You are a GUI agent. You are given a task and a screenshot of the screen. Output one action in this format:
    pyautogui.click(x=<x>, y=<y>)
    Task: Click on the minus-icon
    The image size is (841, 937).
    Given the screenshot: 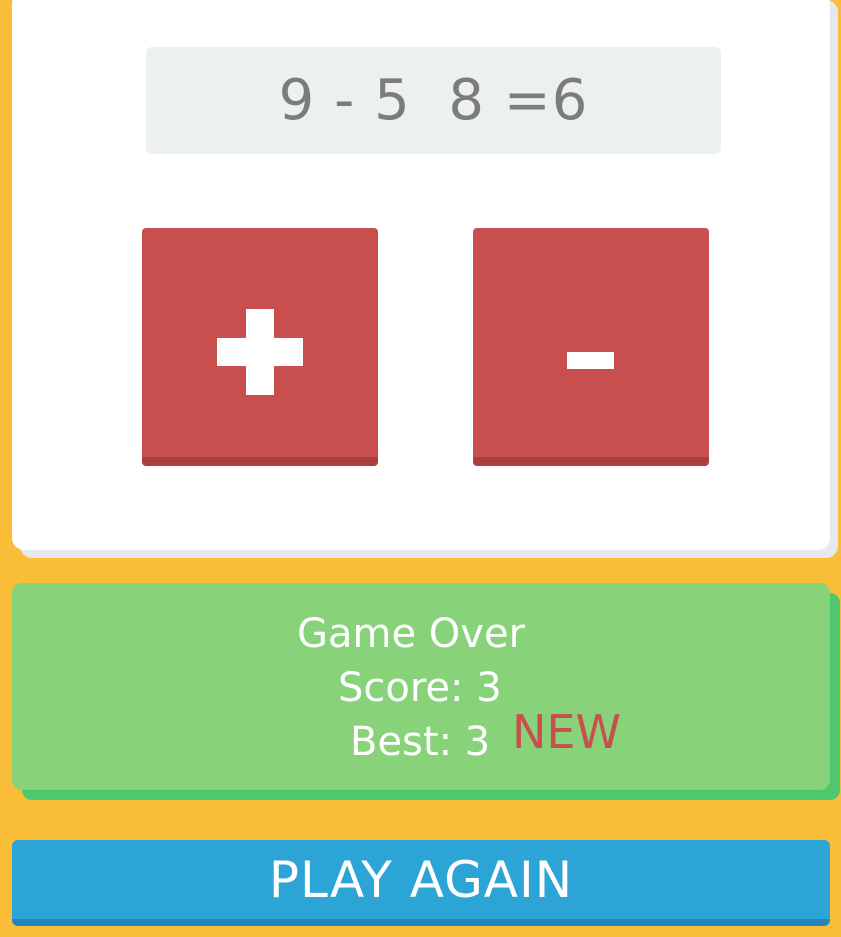 What is the action you would take?
    pyautogui.click(x=590, y=360)
    